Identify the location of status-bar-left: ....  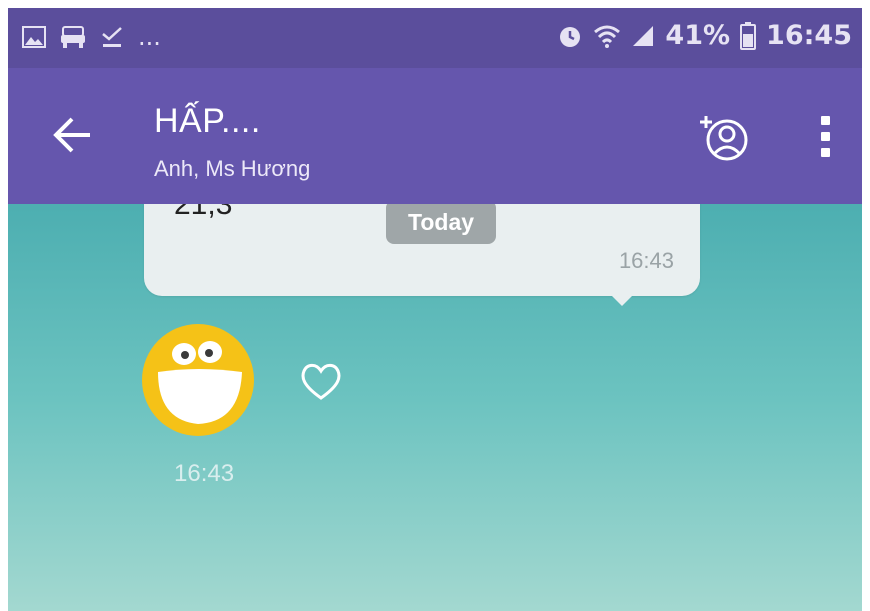
(91, 37).